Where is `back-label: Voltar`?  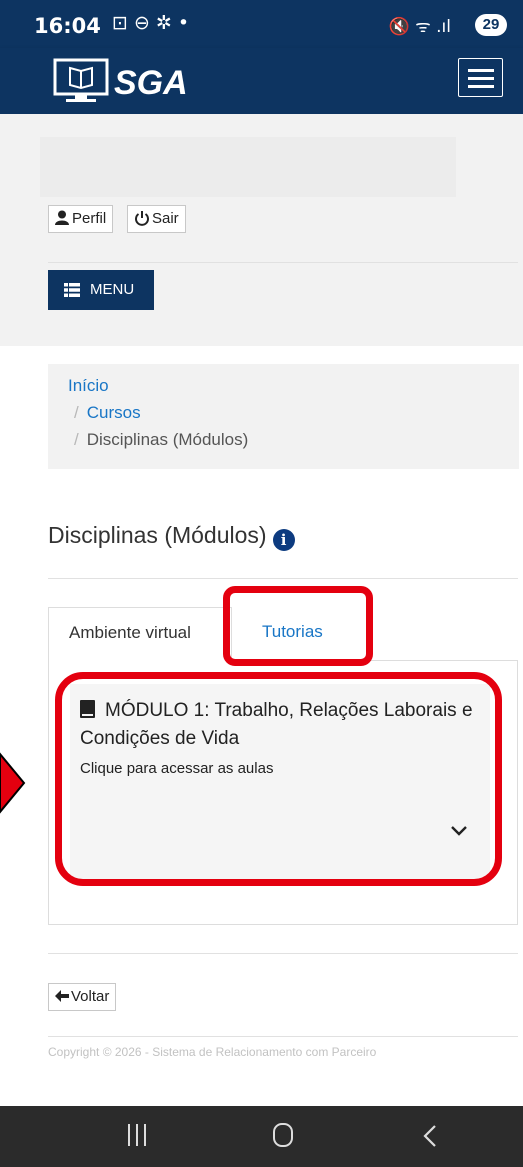
back-label: Voltar is located at coordinates (90, 996).